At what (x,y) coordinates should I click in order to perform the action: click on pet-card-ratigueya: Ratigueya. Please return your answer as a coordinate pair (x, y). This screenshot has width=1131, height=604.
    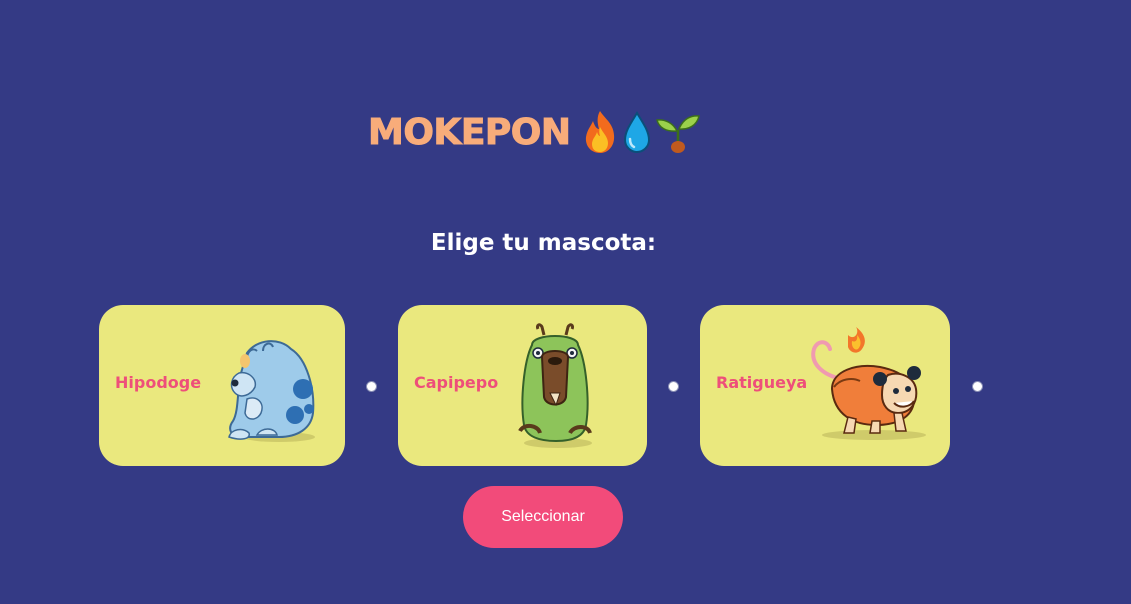
    Looking at the image, I should click on (825, 385).